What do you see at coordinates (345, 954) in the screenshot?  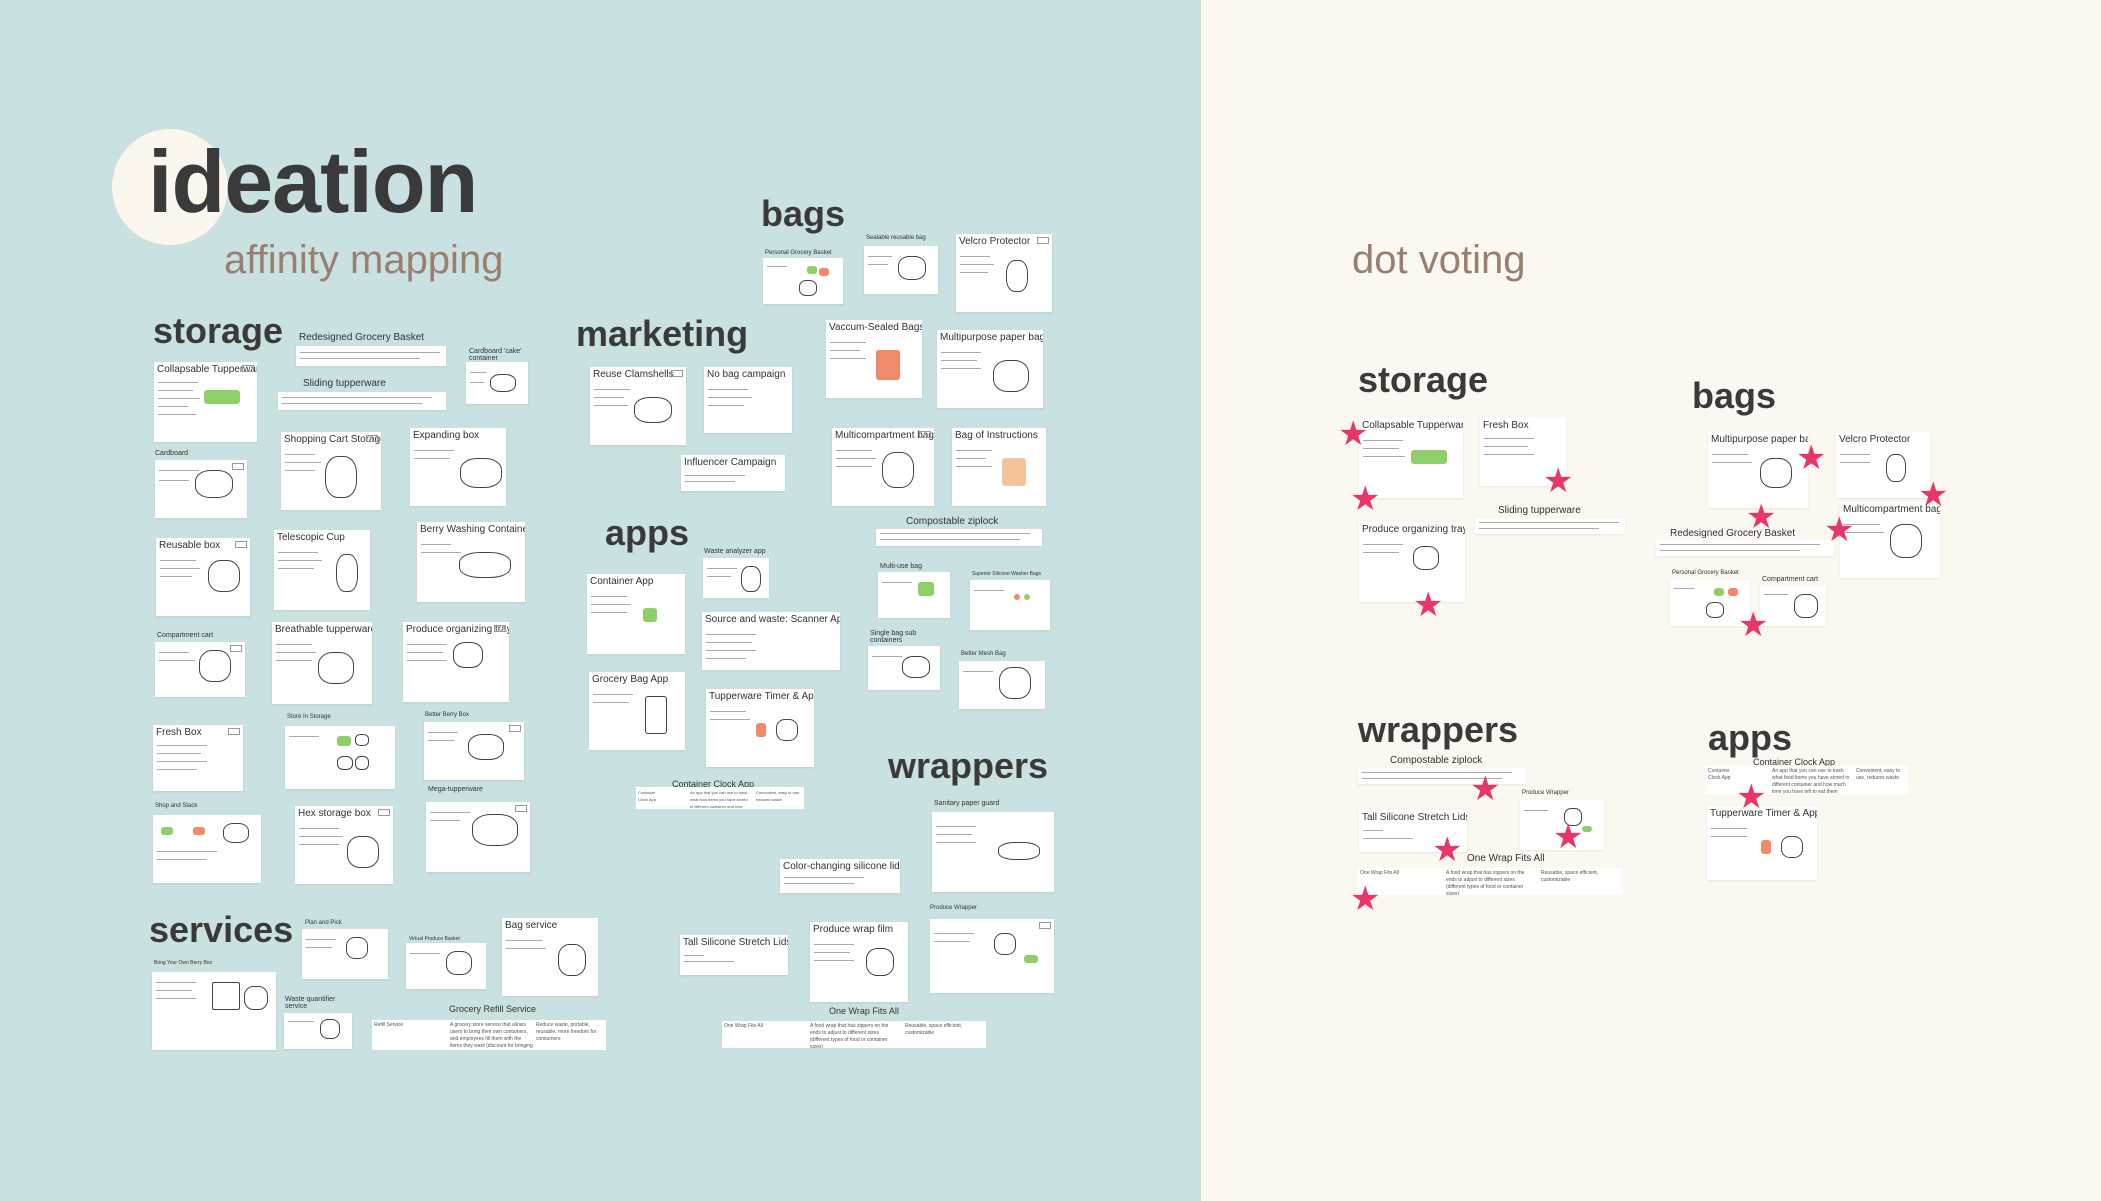 I see `card-plan-and-pick` at bounding box center [345, 954].